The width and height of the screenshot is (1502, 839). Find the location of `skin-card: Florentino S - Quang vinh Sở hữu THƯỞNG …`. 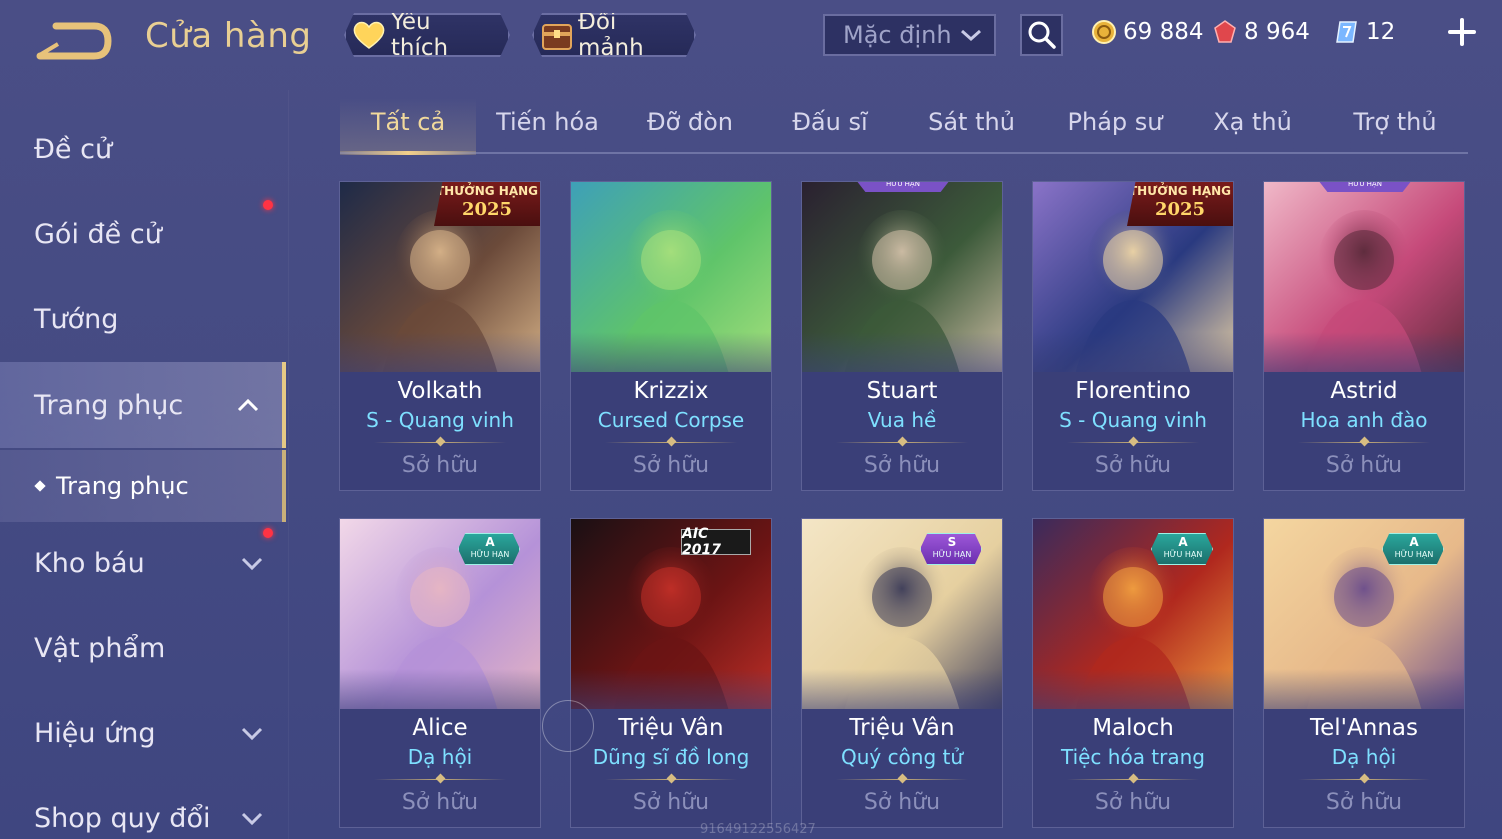

skin-card: Florentino S - Quang vinh Sở hữu THƯỞNG … is located at coordinates (1133, 336).